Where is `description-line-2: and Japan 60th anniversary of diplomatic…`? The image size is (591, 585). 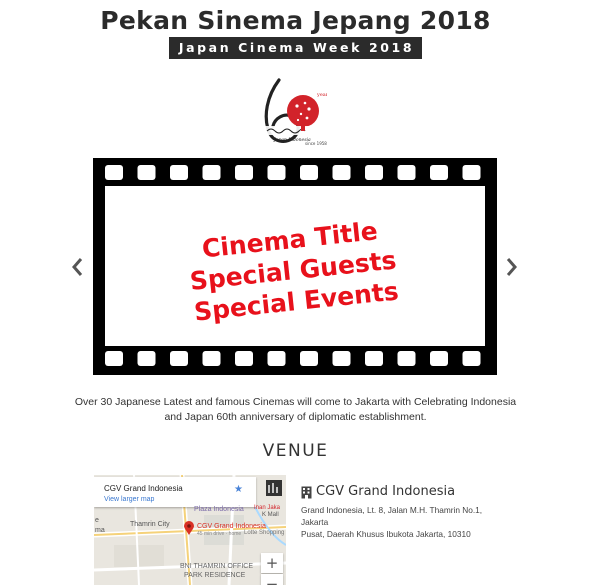 description-line-2: and Japan 60th anniversary of diplomatic… is located at coordinates (295, 417).